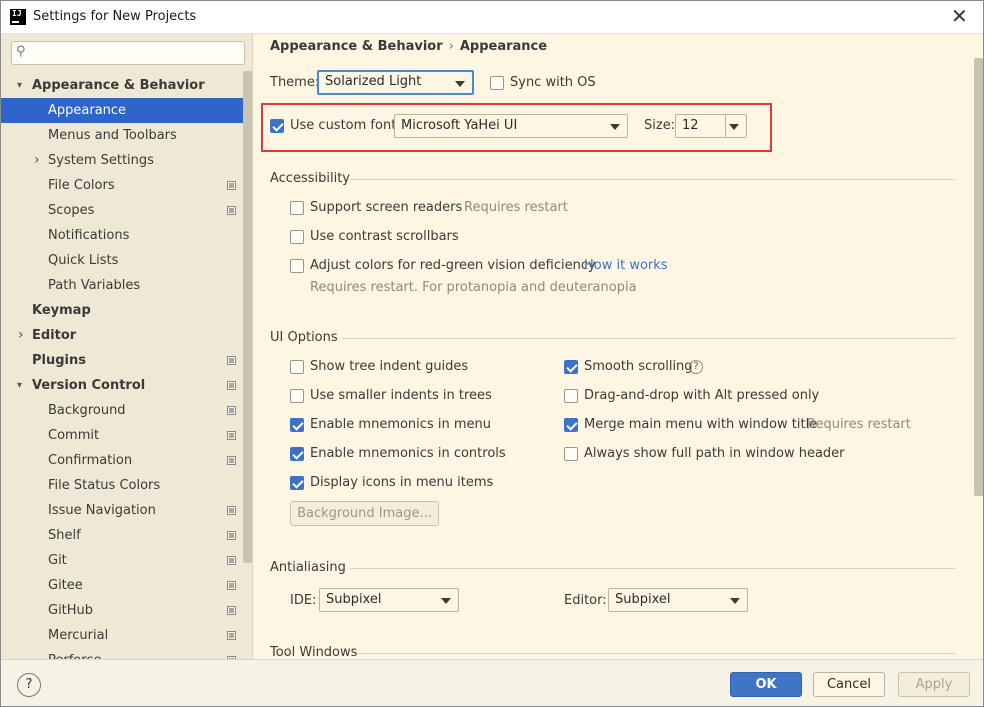 The width and height of the screenshot is (984, 707). What do you see at coordinates (277, 126) in the screenshot?
I see `custom-font-checkbox` at bounding box center [277, 126].